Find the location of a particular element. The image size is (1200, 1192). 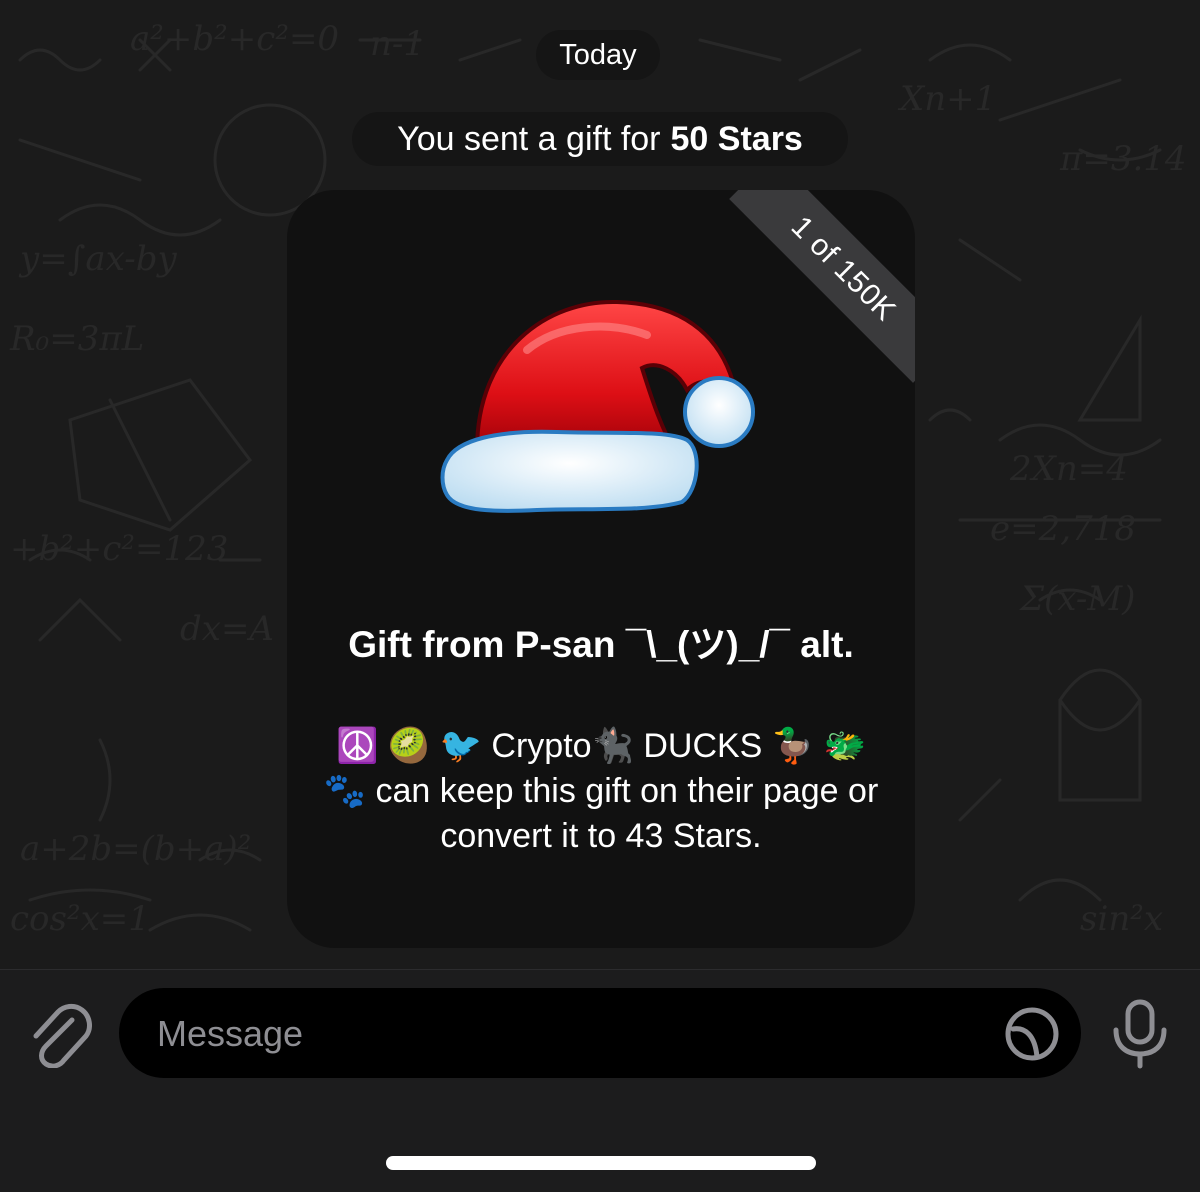

microphone-icon is located at coordinates (1140, 1034).